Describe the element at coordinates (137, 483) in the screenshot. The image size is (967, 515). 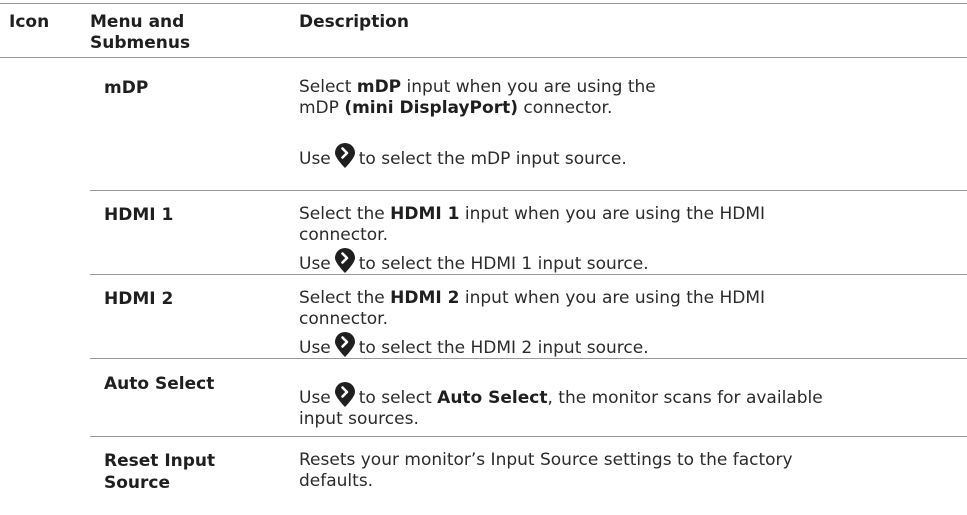
I see `submenu-reset-line2: Source` at that location.